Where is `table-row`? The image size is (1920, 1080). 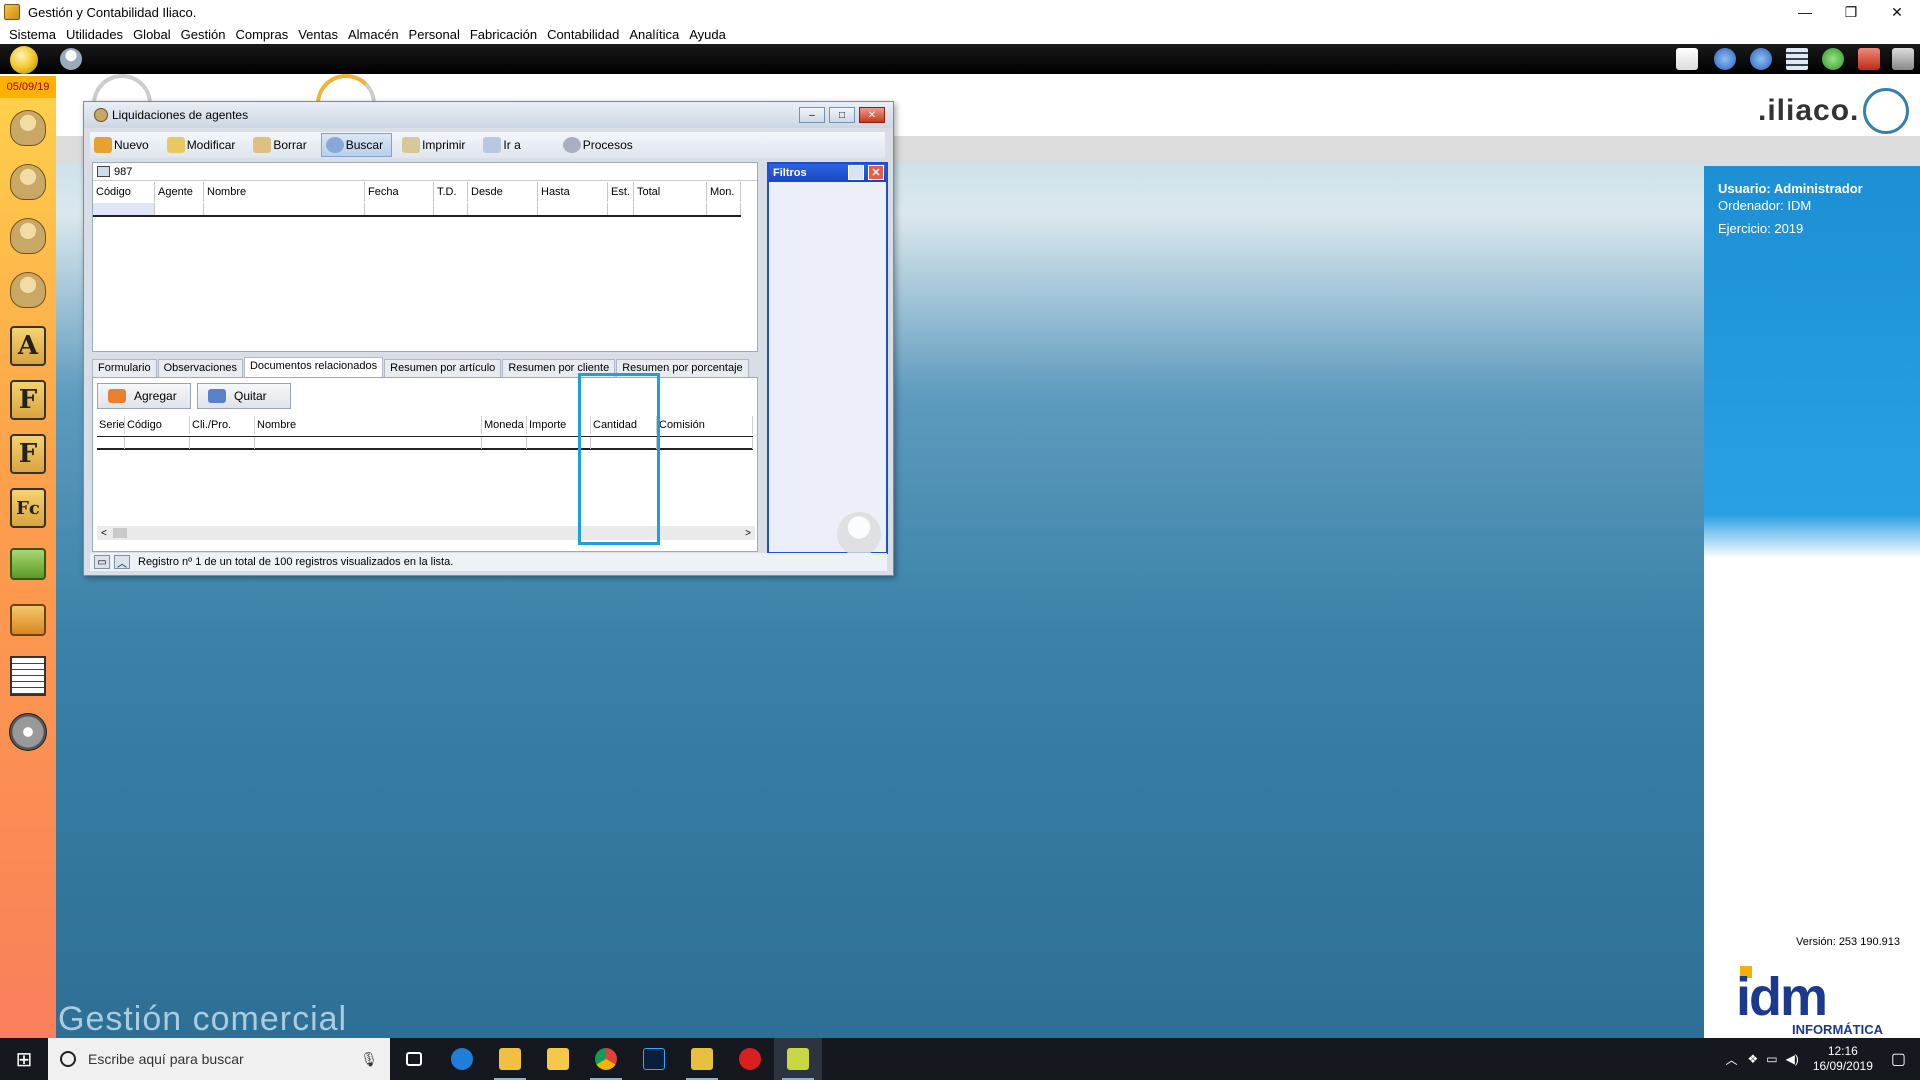
table-row is located at coordinates (417, 210).